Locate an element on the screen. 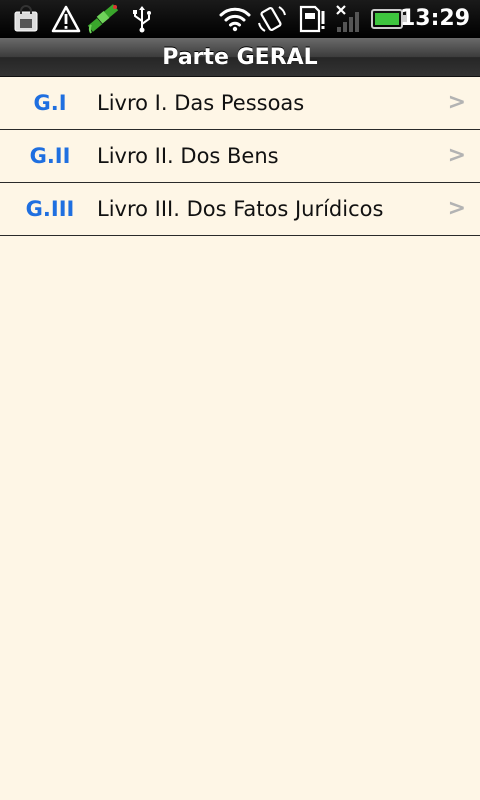 This screenshot has height=800, width=480. status-bar: 13:29 is located at coordinates (240, 19).